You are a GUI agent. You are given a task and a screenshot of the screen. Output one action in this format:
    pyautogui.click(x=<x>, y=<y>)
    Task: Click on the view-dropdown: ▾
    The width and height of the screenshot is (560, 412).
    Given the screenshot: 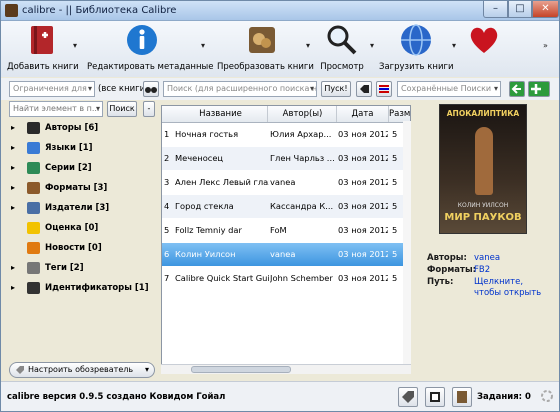 What is the action you would take?
    pyautogui.click(x=372, y=45)
    